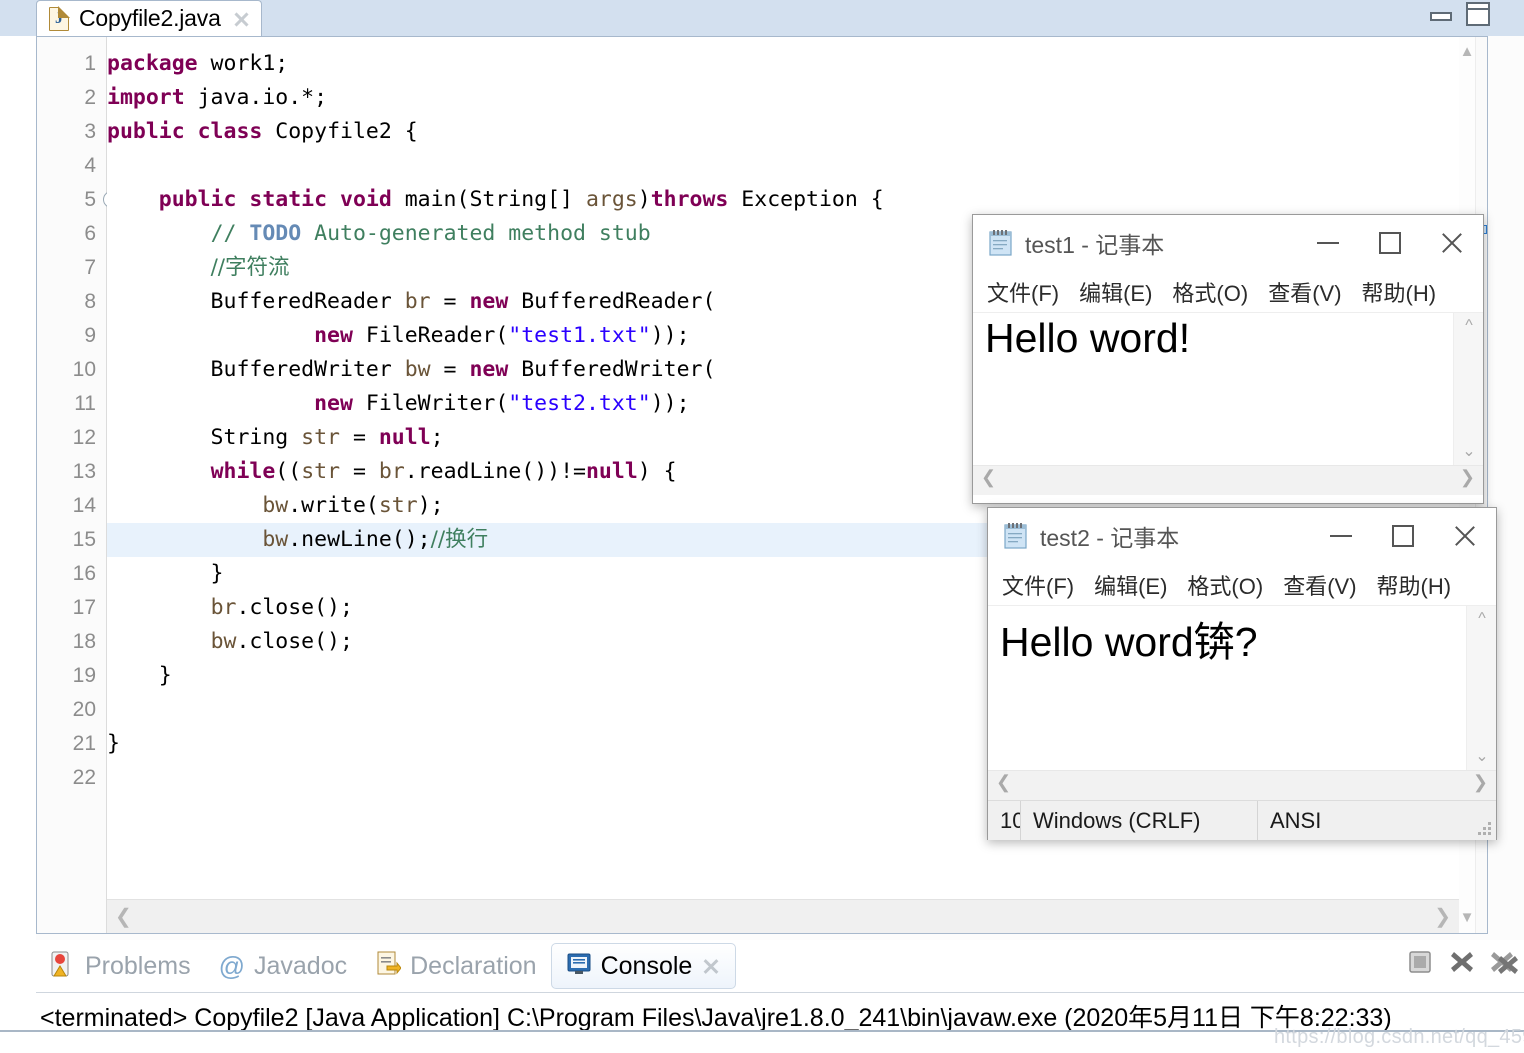 This screenshot has height=1053, width=1524. What do you see at coordinates (84, 607) in the screenshot?
I see `line-number-label: 17` at bounding box center [84, 607].